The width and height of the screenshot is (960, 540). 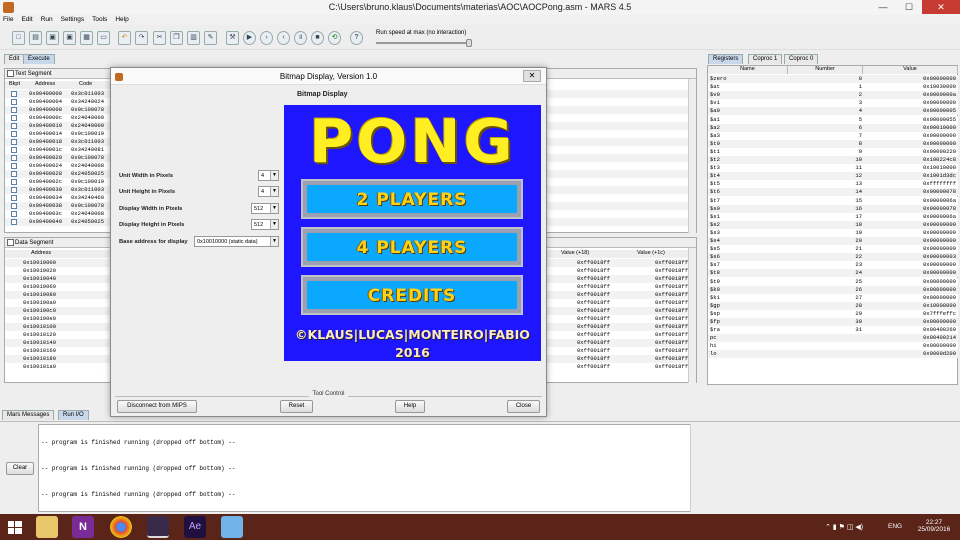 I want to click on text-segment-scrollbar, so click(x=692, y=156).